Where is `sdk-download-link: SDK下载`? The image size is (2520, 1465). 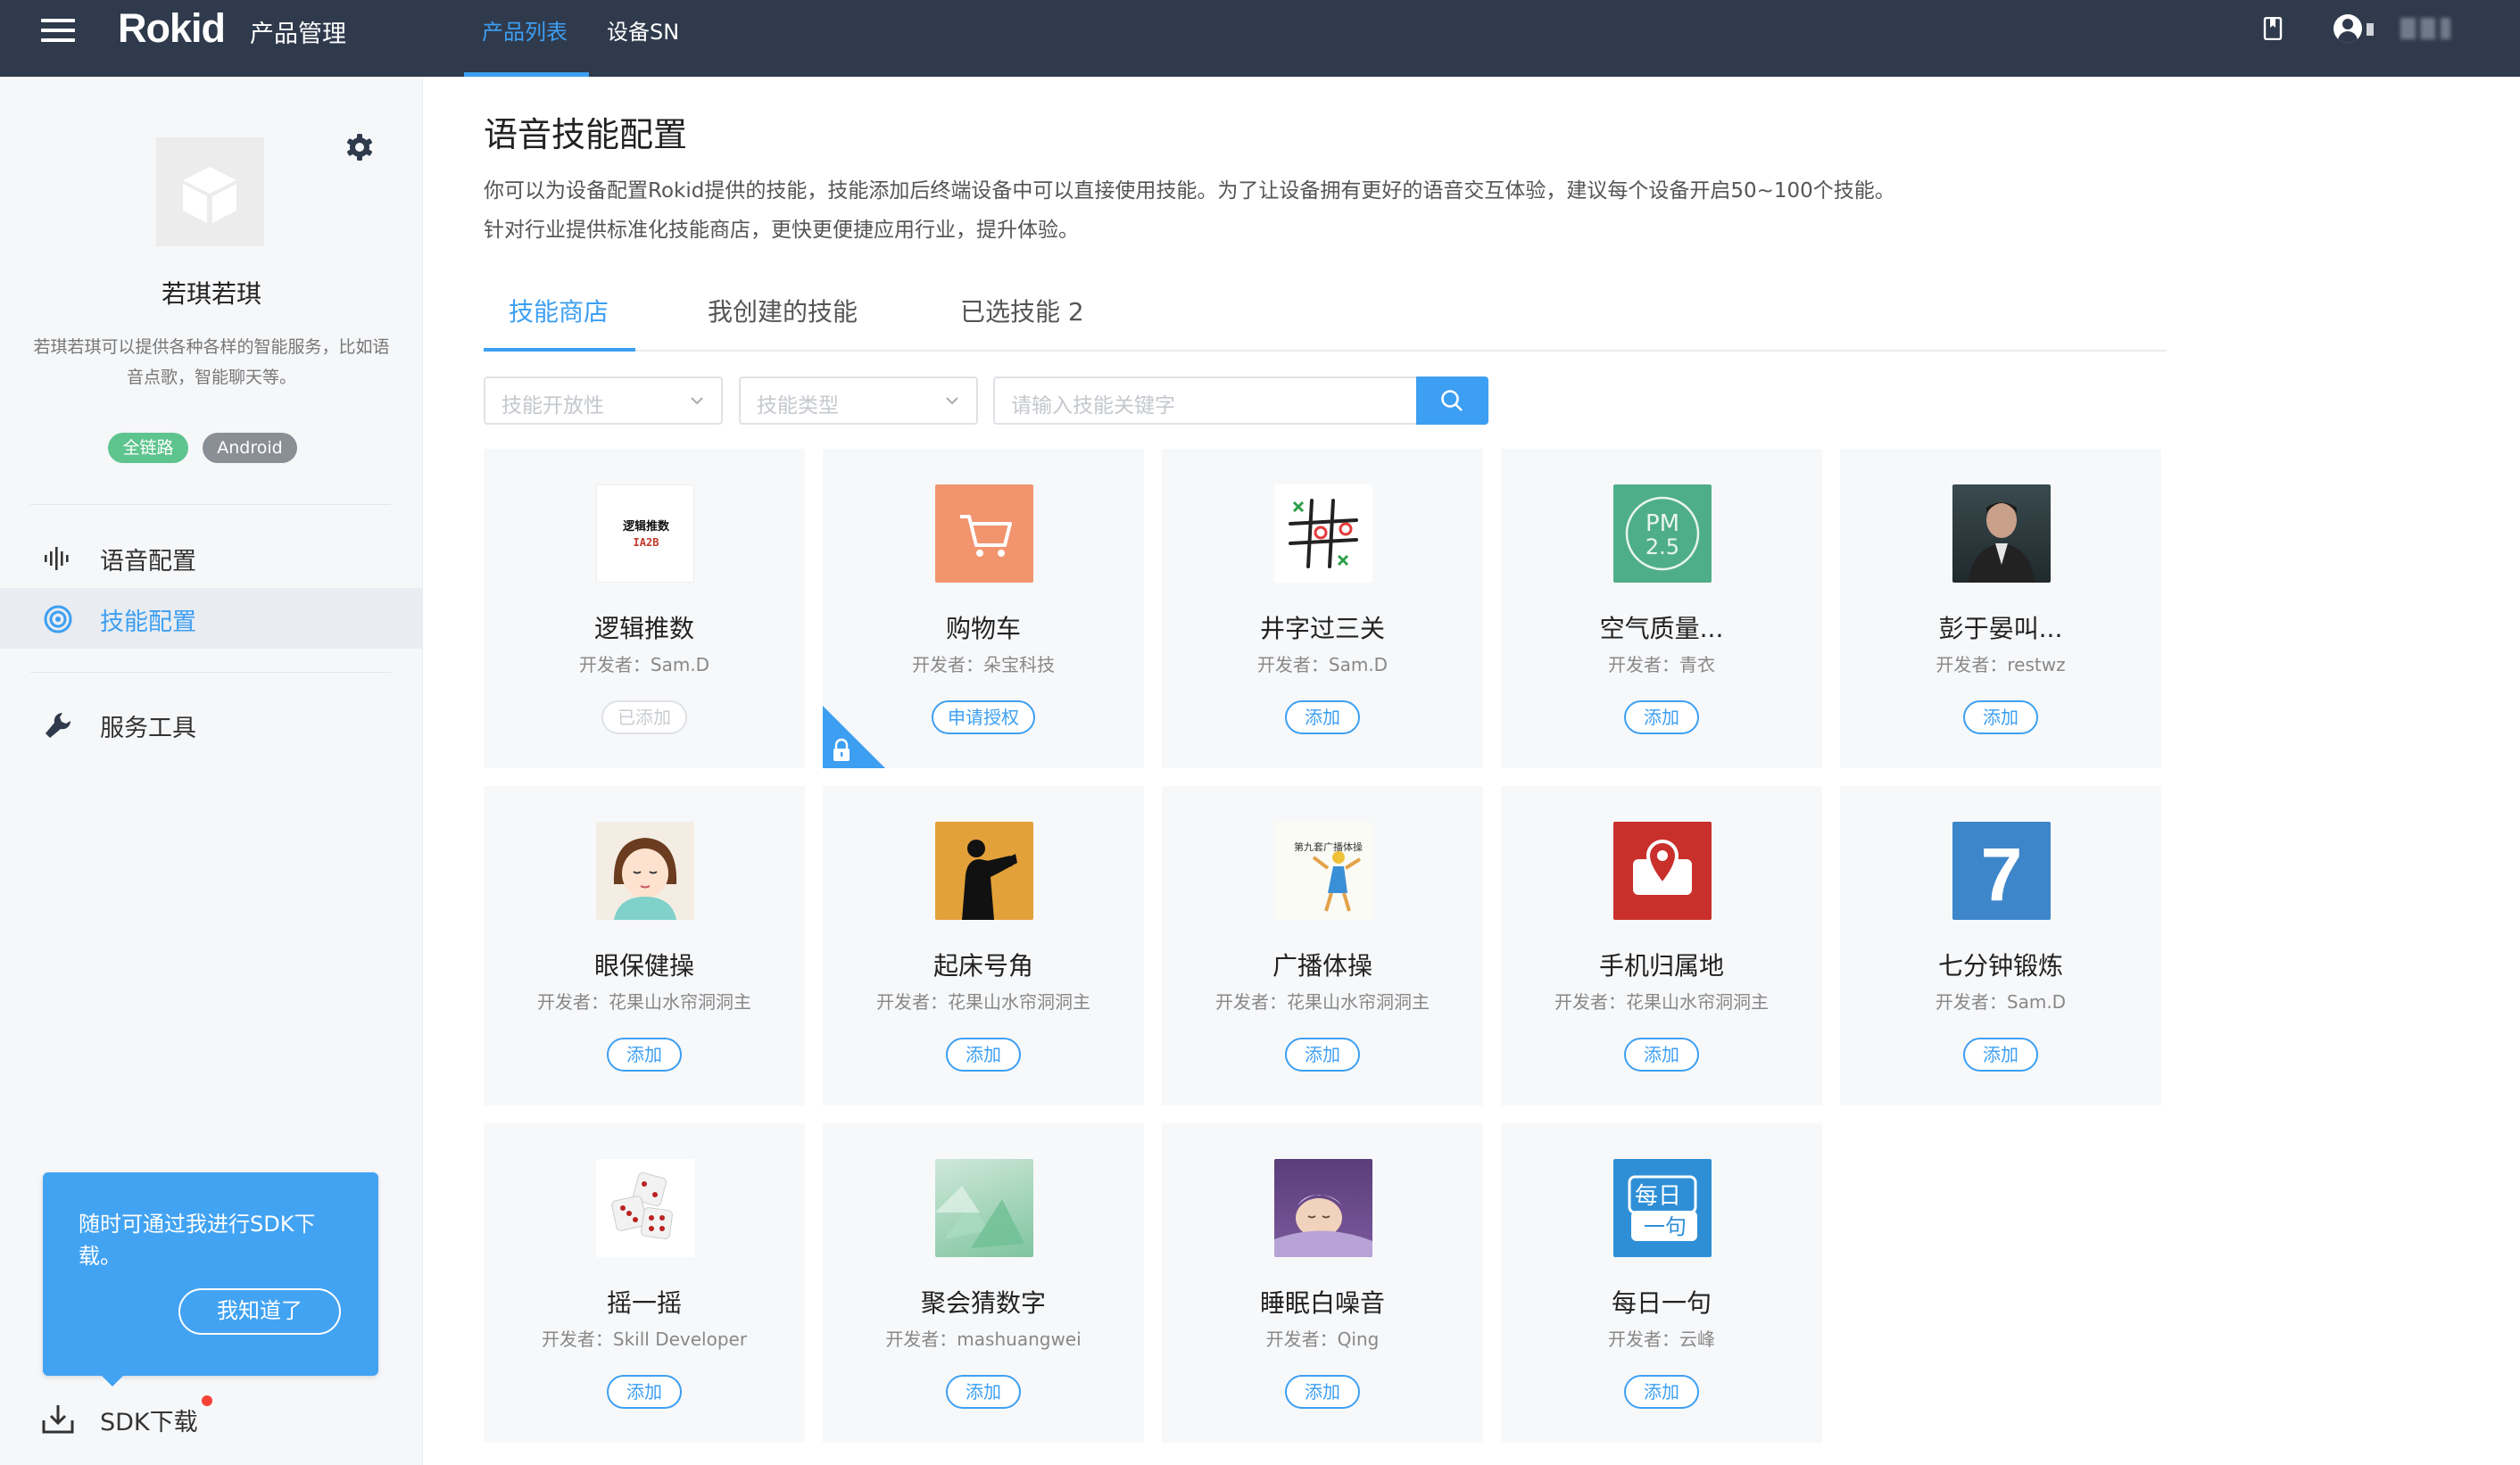
sdk-download-link: SDK下载 is located at coordinates (148, 1417).